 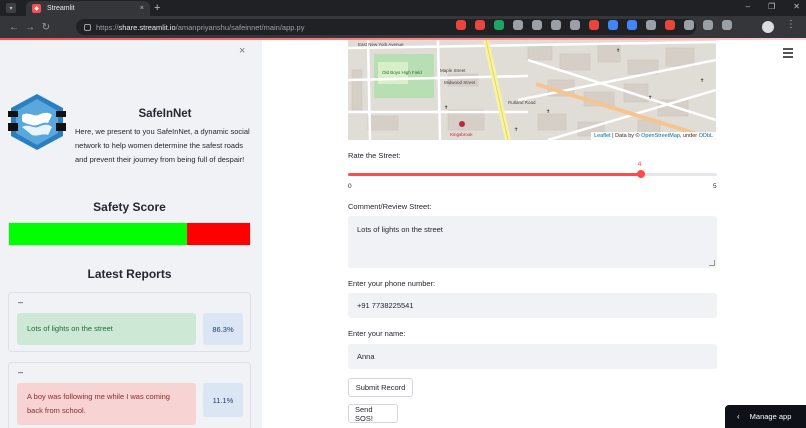 I want to click on url-host: share.streamlit.io, so click(x=147, y=27).